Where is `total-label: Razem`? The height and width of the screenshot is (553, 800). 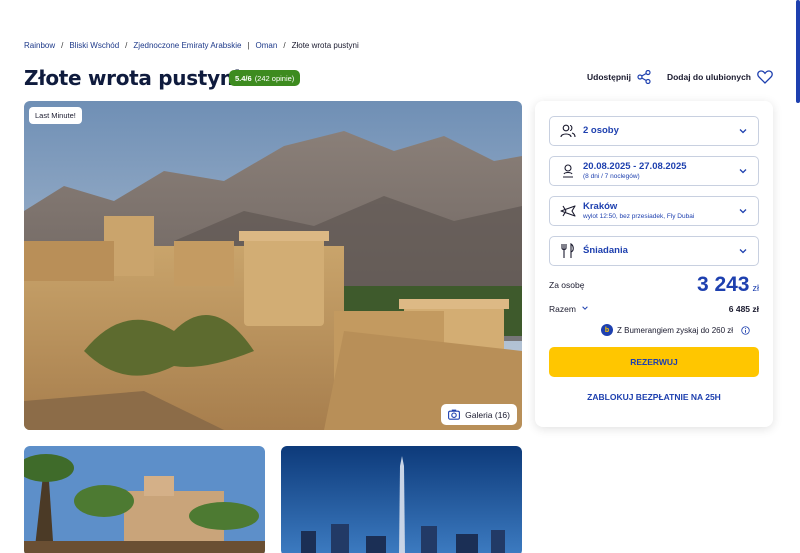
total-label: Razem is located at coordinates (562, 309).